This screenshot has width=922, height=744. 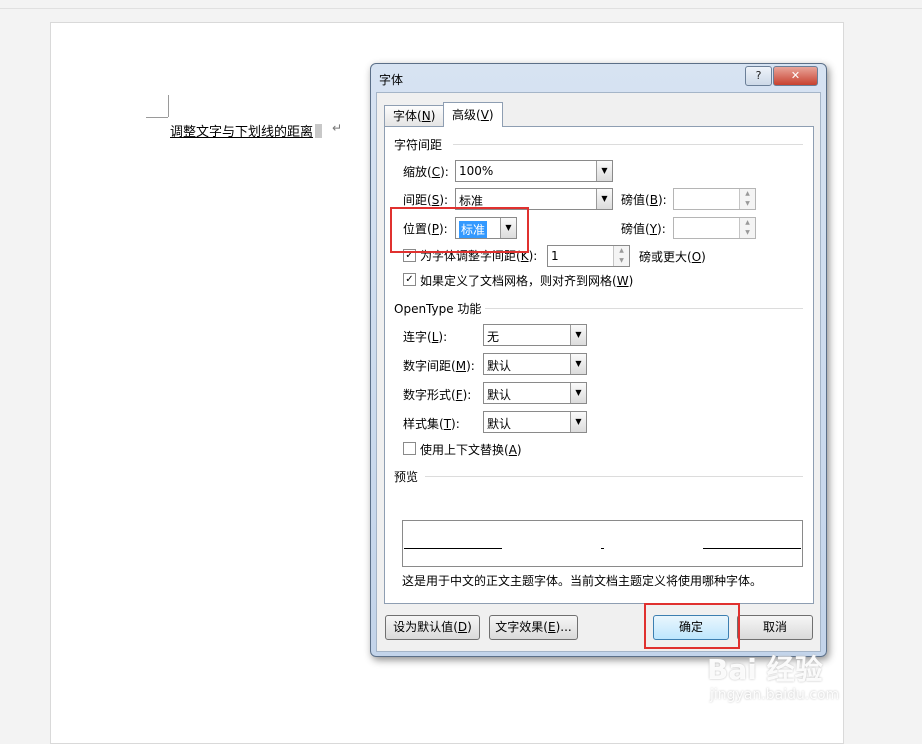 What do you see at coordinates (535, 393) in the screenshot?
I see `number-forms-select: 默认 ▼` at bounding box center [535, 393].